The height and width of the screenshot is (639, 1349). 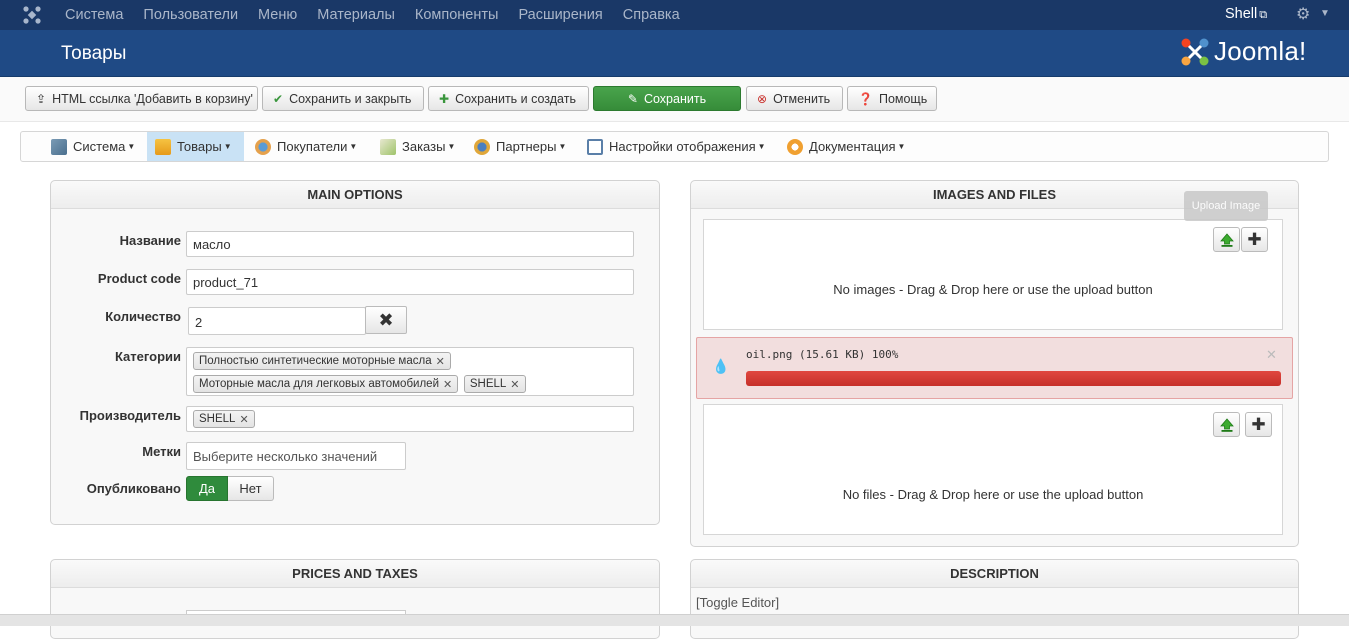 What do you see at coordinates (319, 384) in the screenshot?
I see `category-chip-label: Моторные масла для легковых автомобилей` at bounding box center [319, 384].